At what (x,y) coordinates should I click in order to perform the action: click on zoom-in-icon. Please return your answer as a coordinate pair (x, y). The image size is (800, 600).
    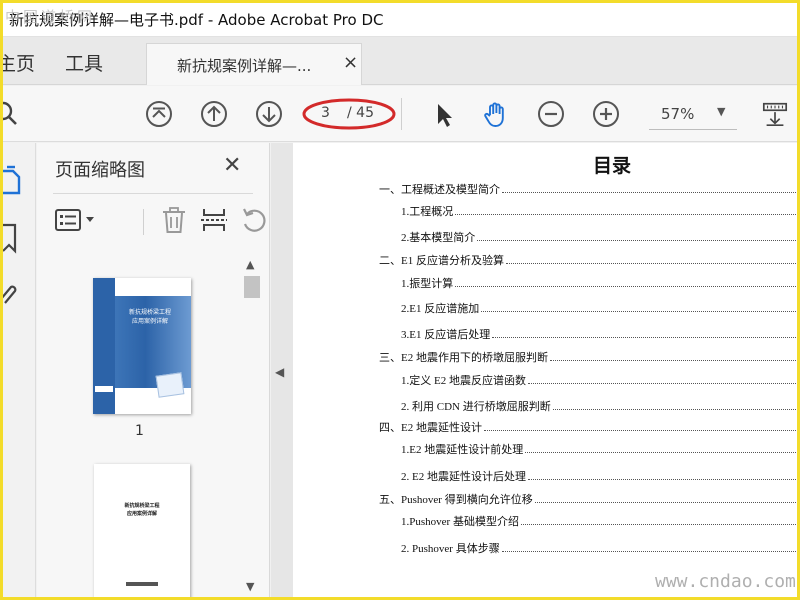
    Looking at the image, I should click on (606, 114).